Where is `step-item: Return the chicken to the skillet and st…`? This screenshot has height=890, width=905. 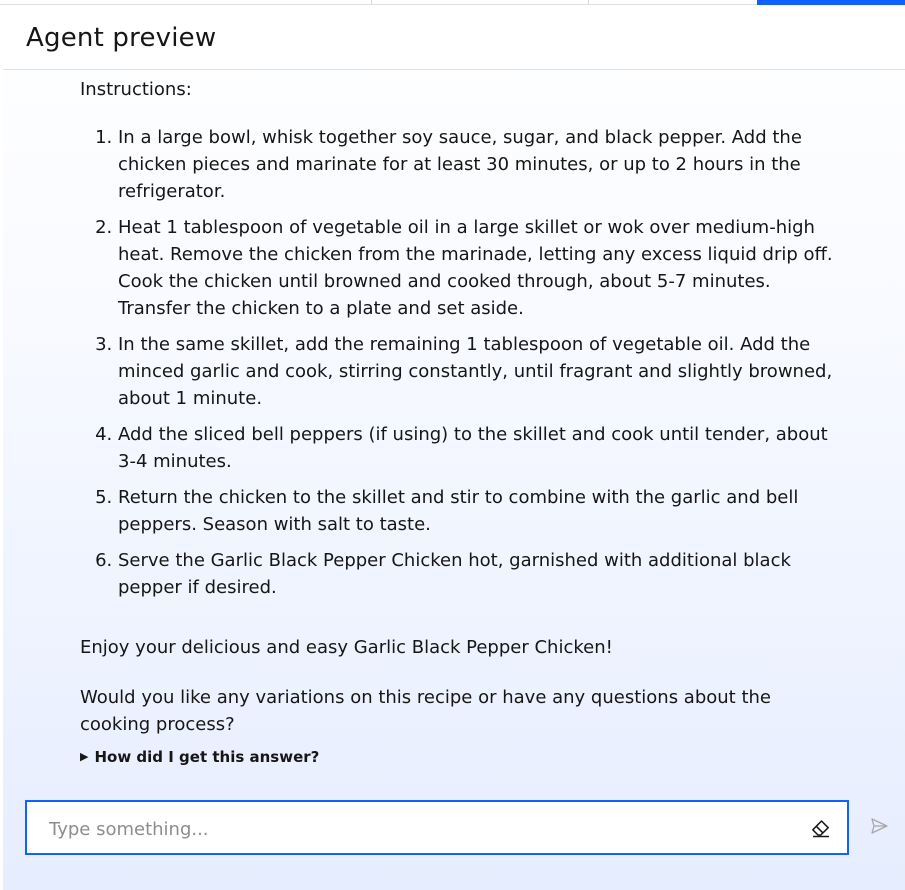 step-item: Return the chicken to the skillet and st… is located at coordinates (479, 511).